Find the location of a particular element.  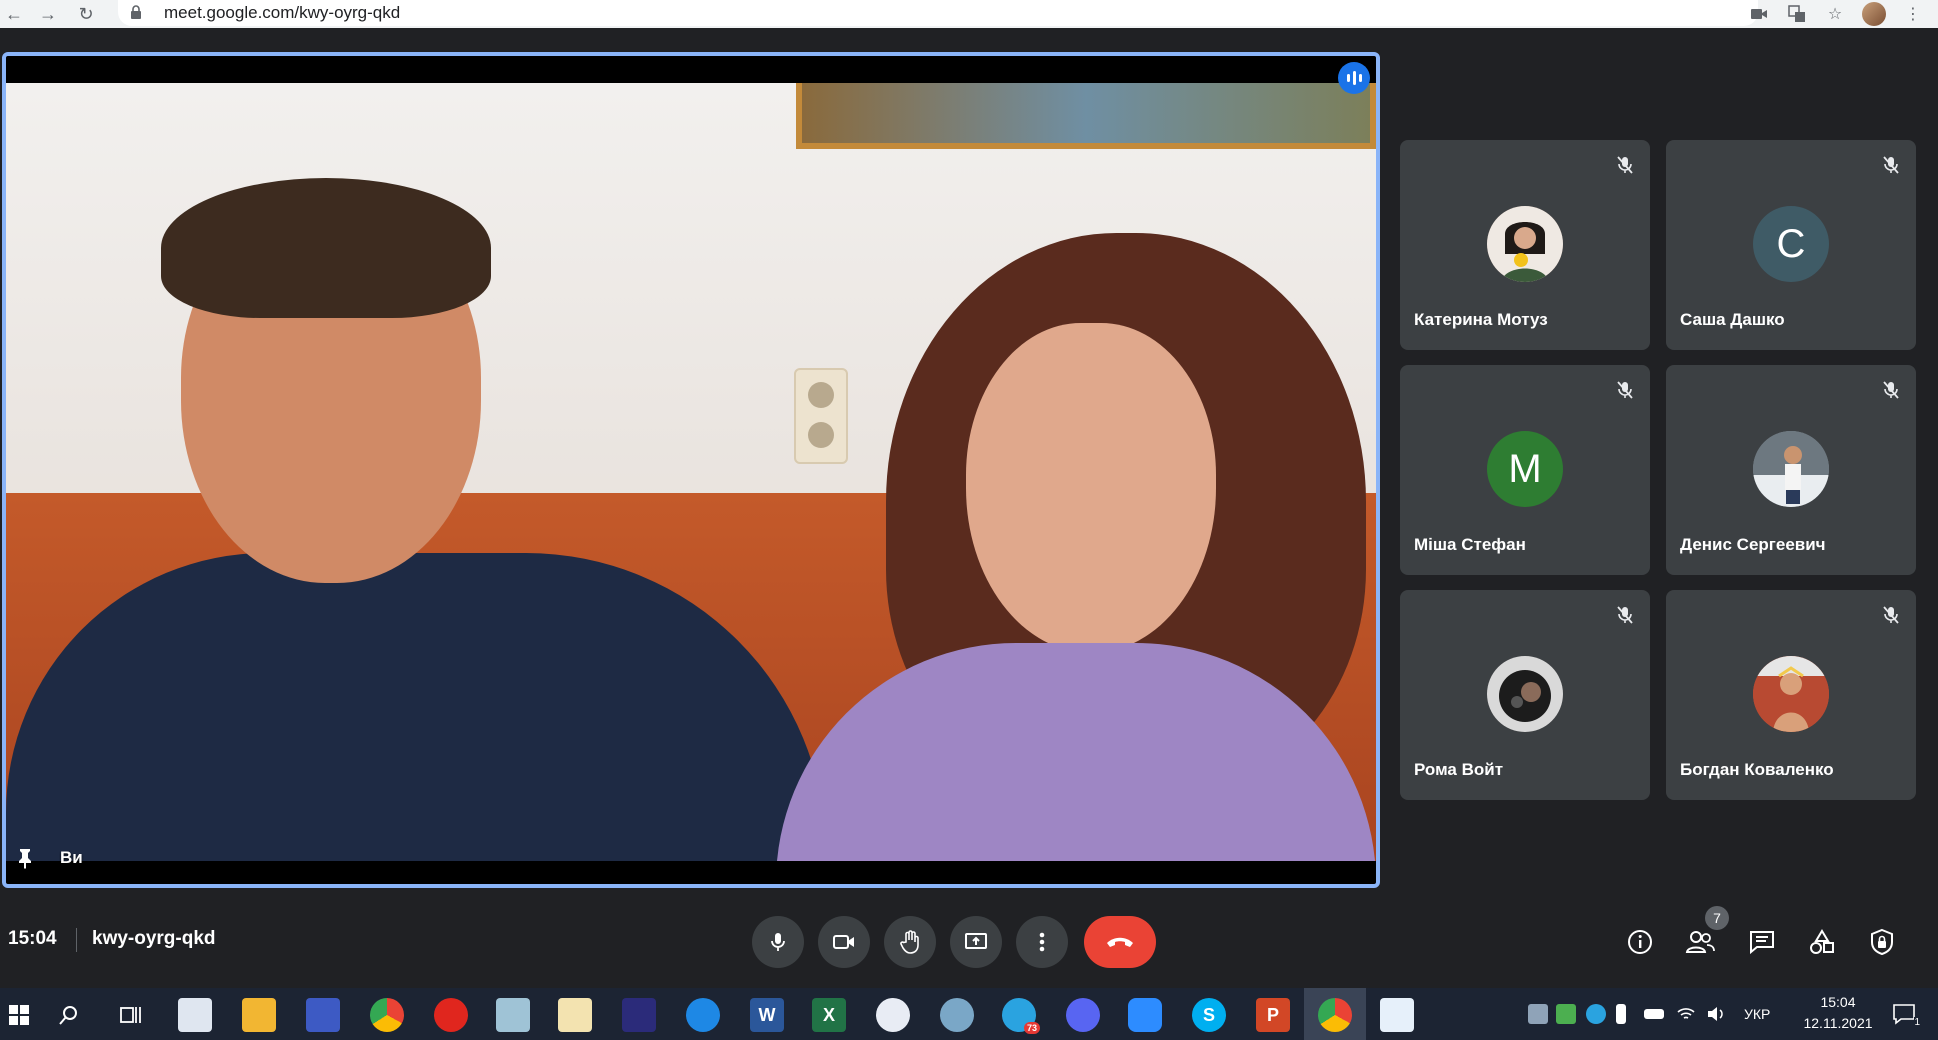

browser-menu-icon: ⋮ is located at coordinates (1913, 14).